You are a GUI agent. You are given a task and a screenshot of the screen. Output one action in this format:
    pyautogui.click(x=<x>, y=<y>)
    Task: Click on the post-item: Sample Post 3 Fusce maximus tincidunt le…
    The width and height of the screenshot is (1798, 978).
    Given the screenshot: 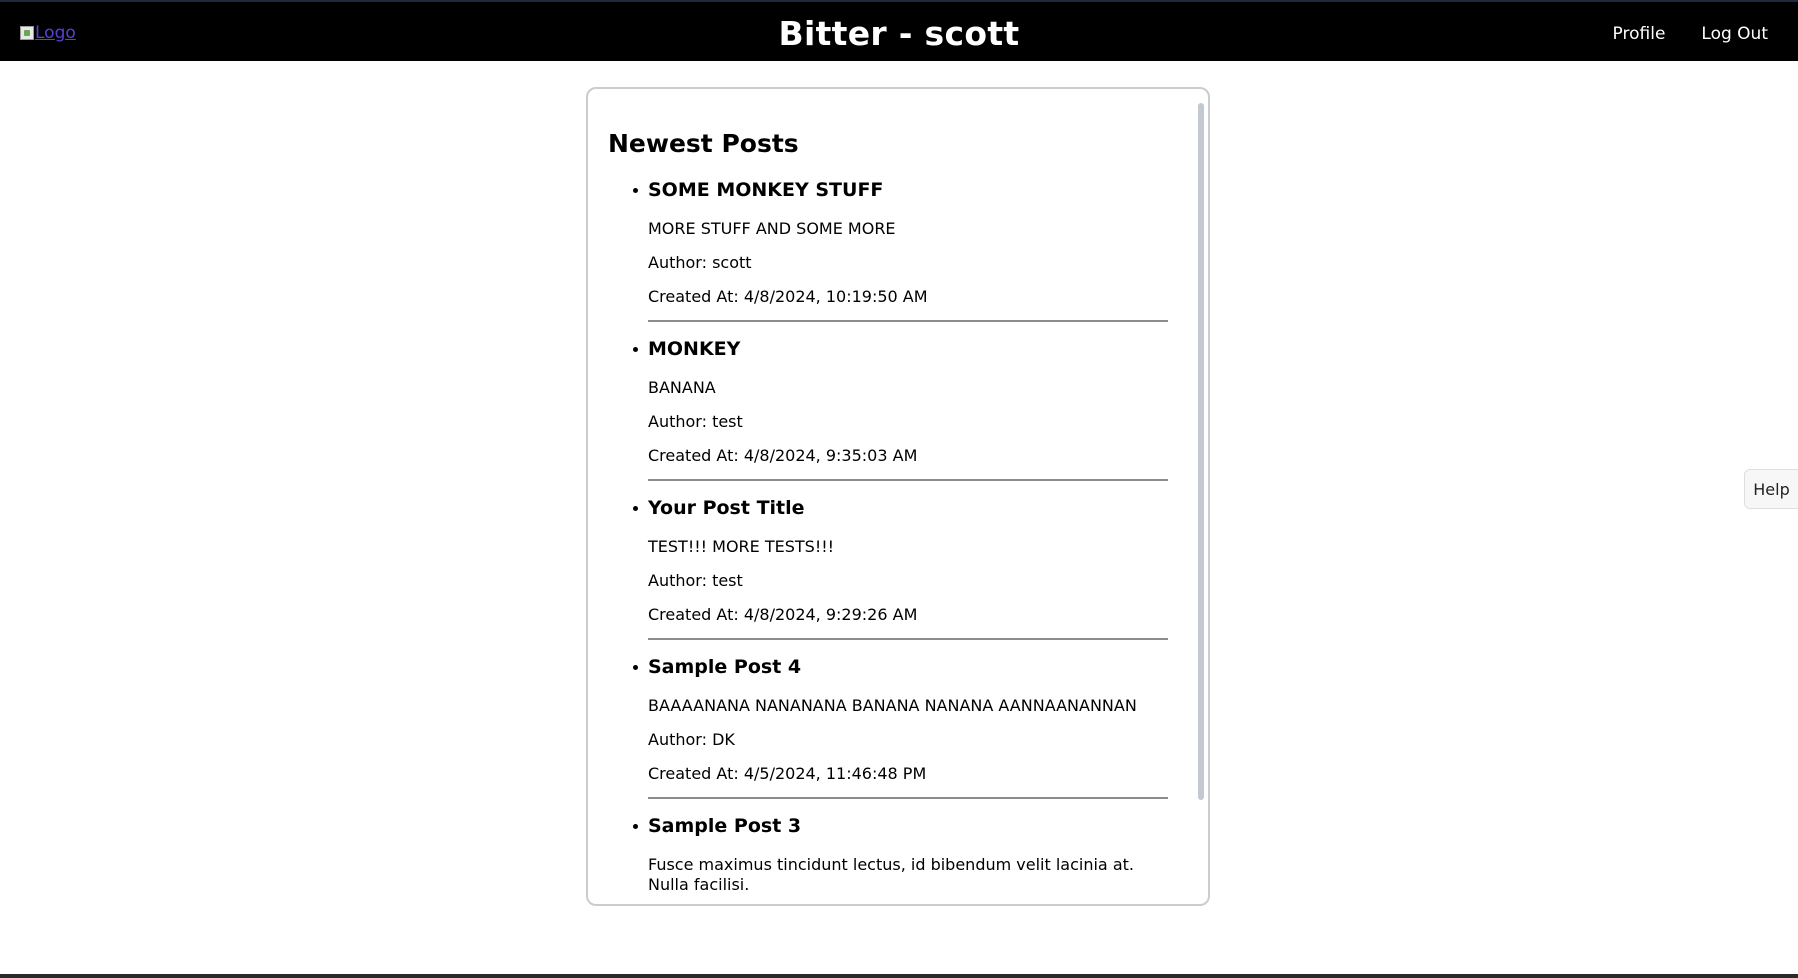 What is the action you would take?
    pyautogui.click(x=900, y=859)
    